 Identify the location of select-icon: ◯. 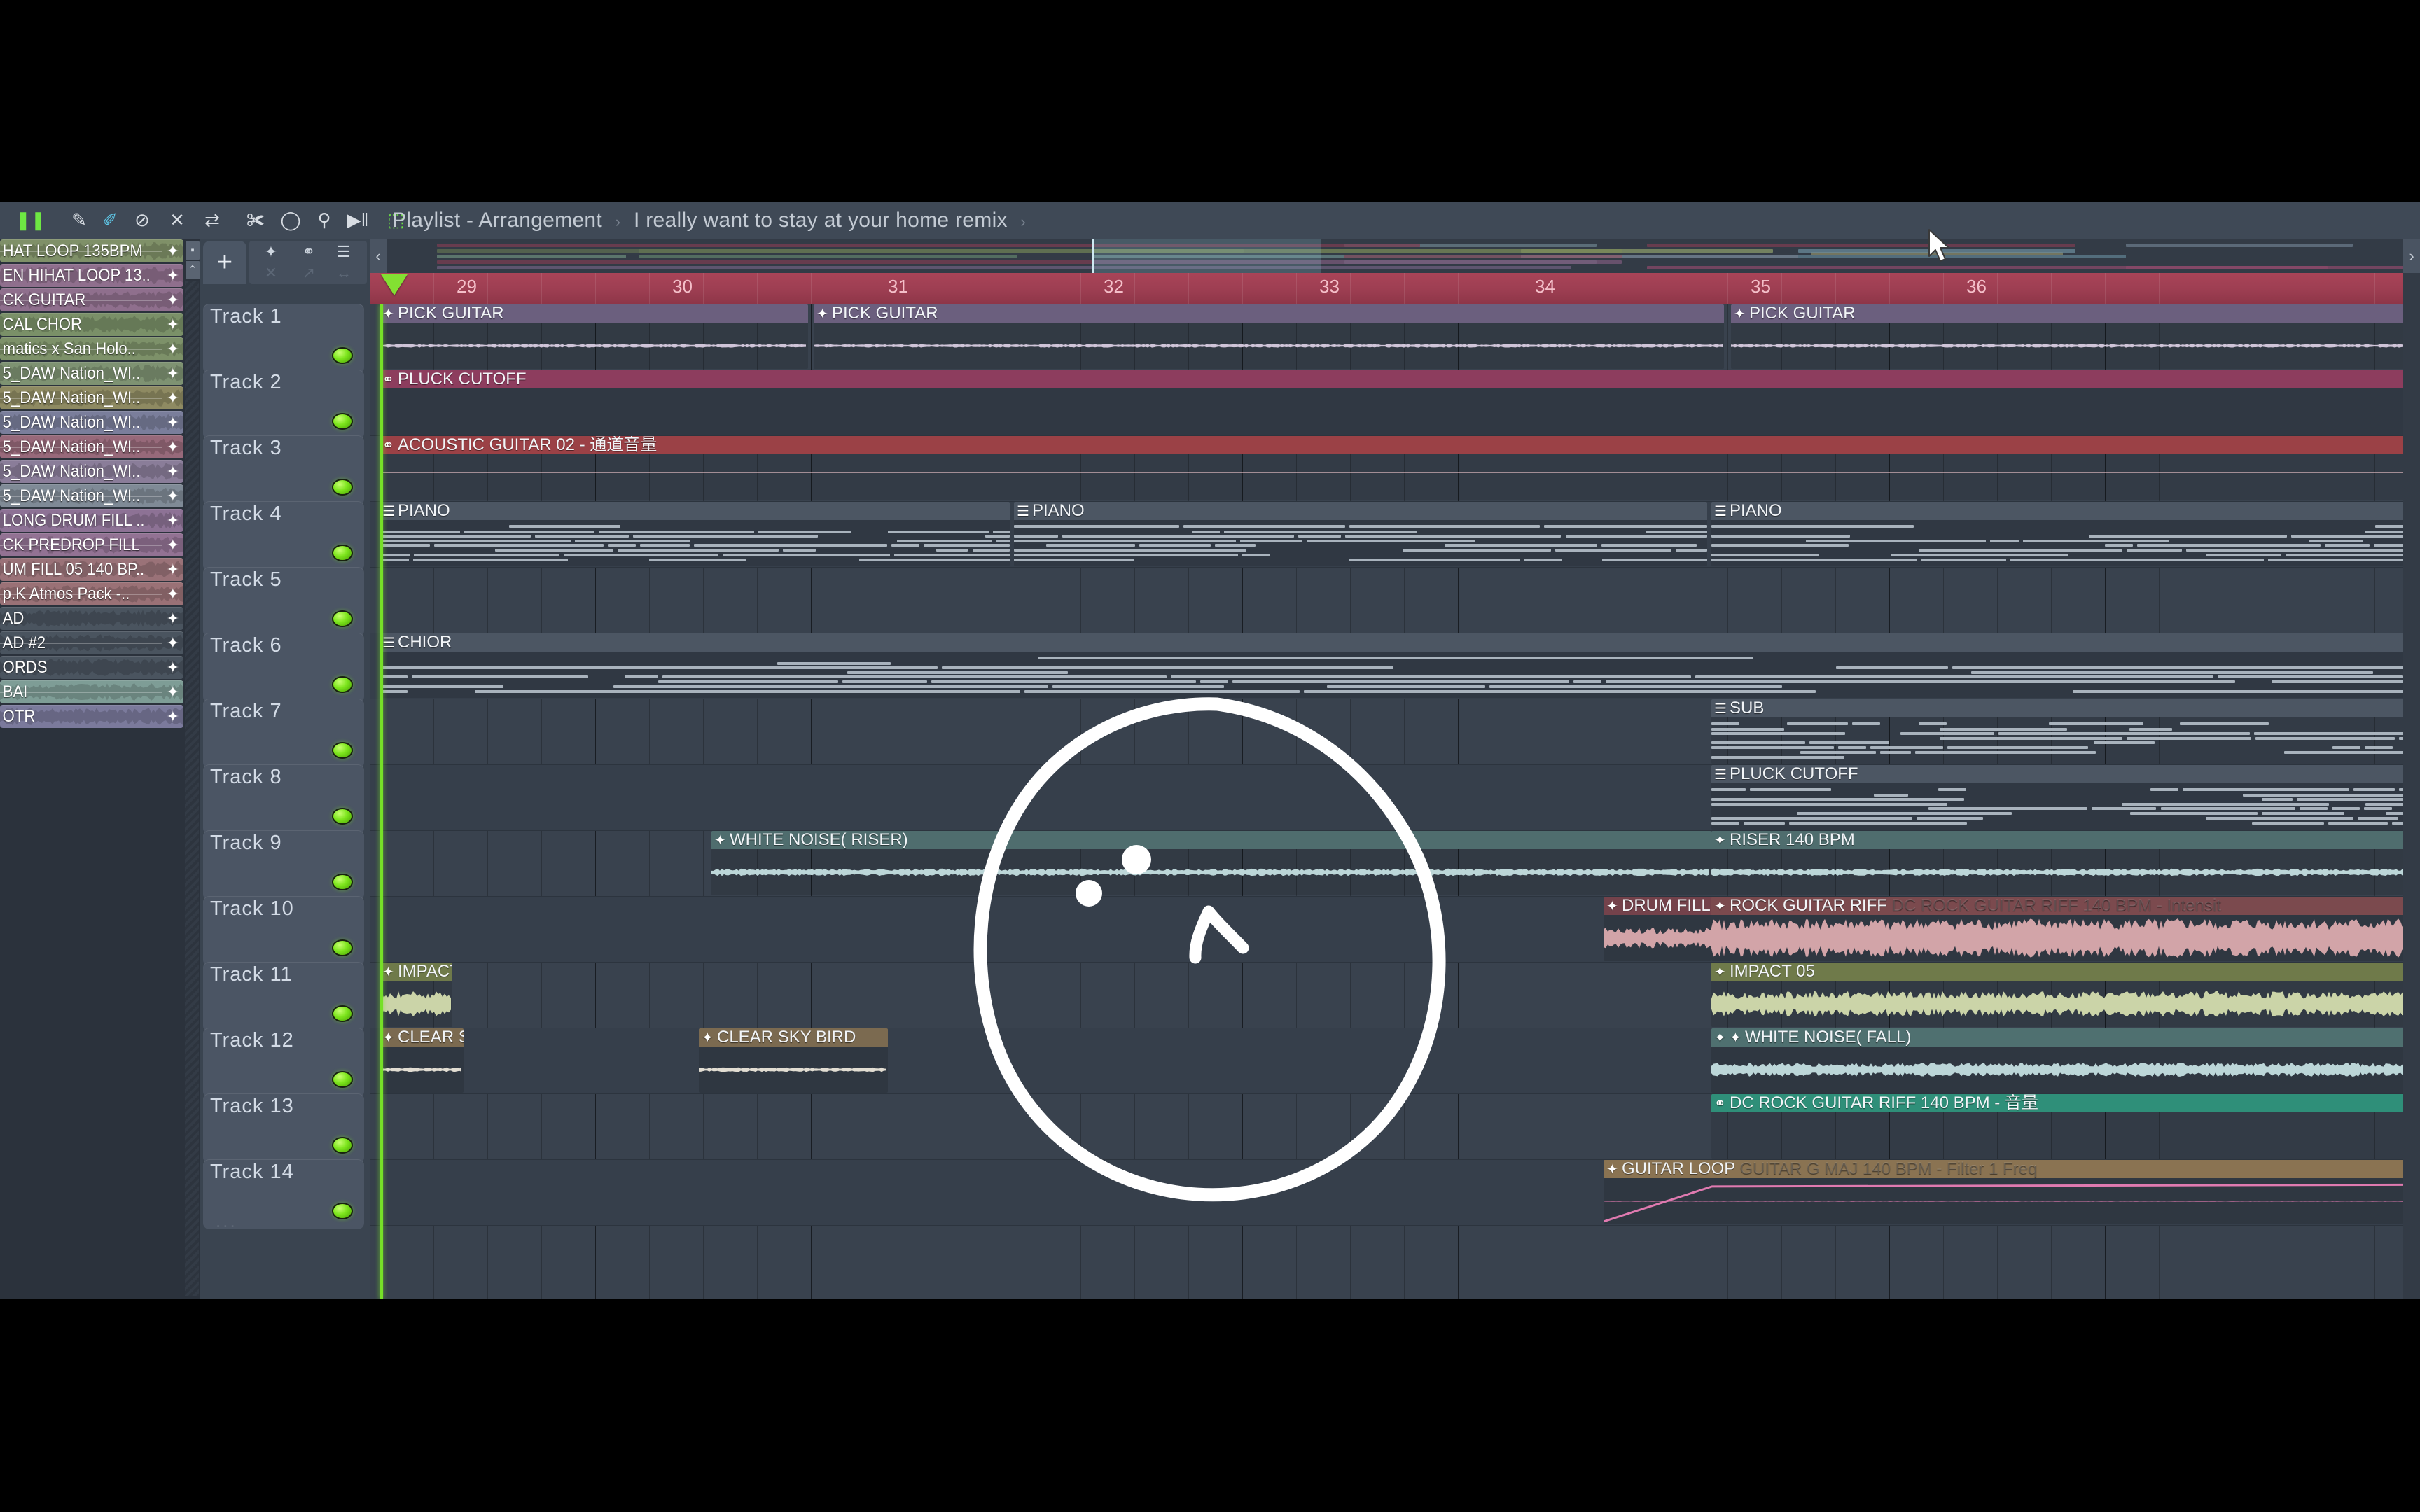
(290, 220).